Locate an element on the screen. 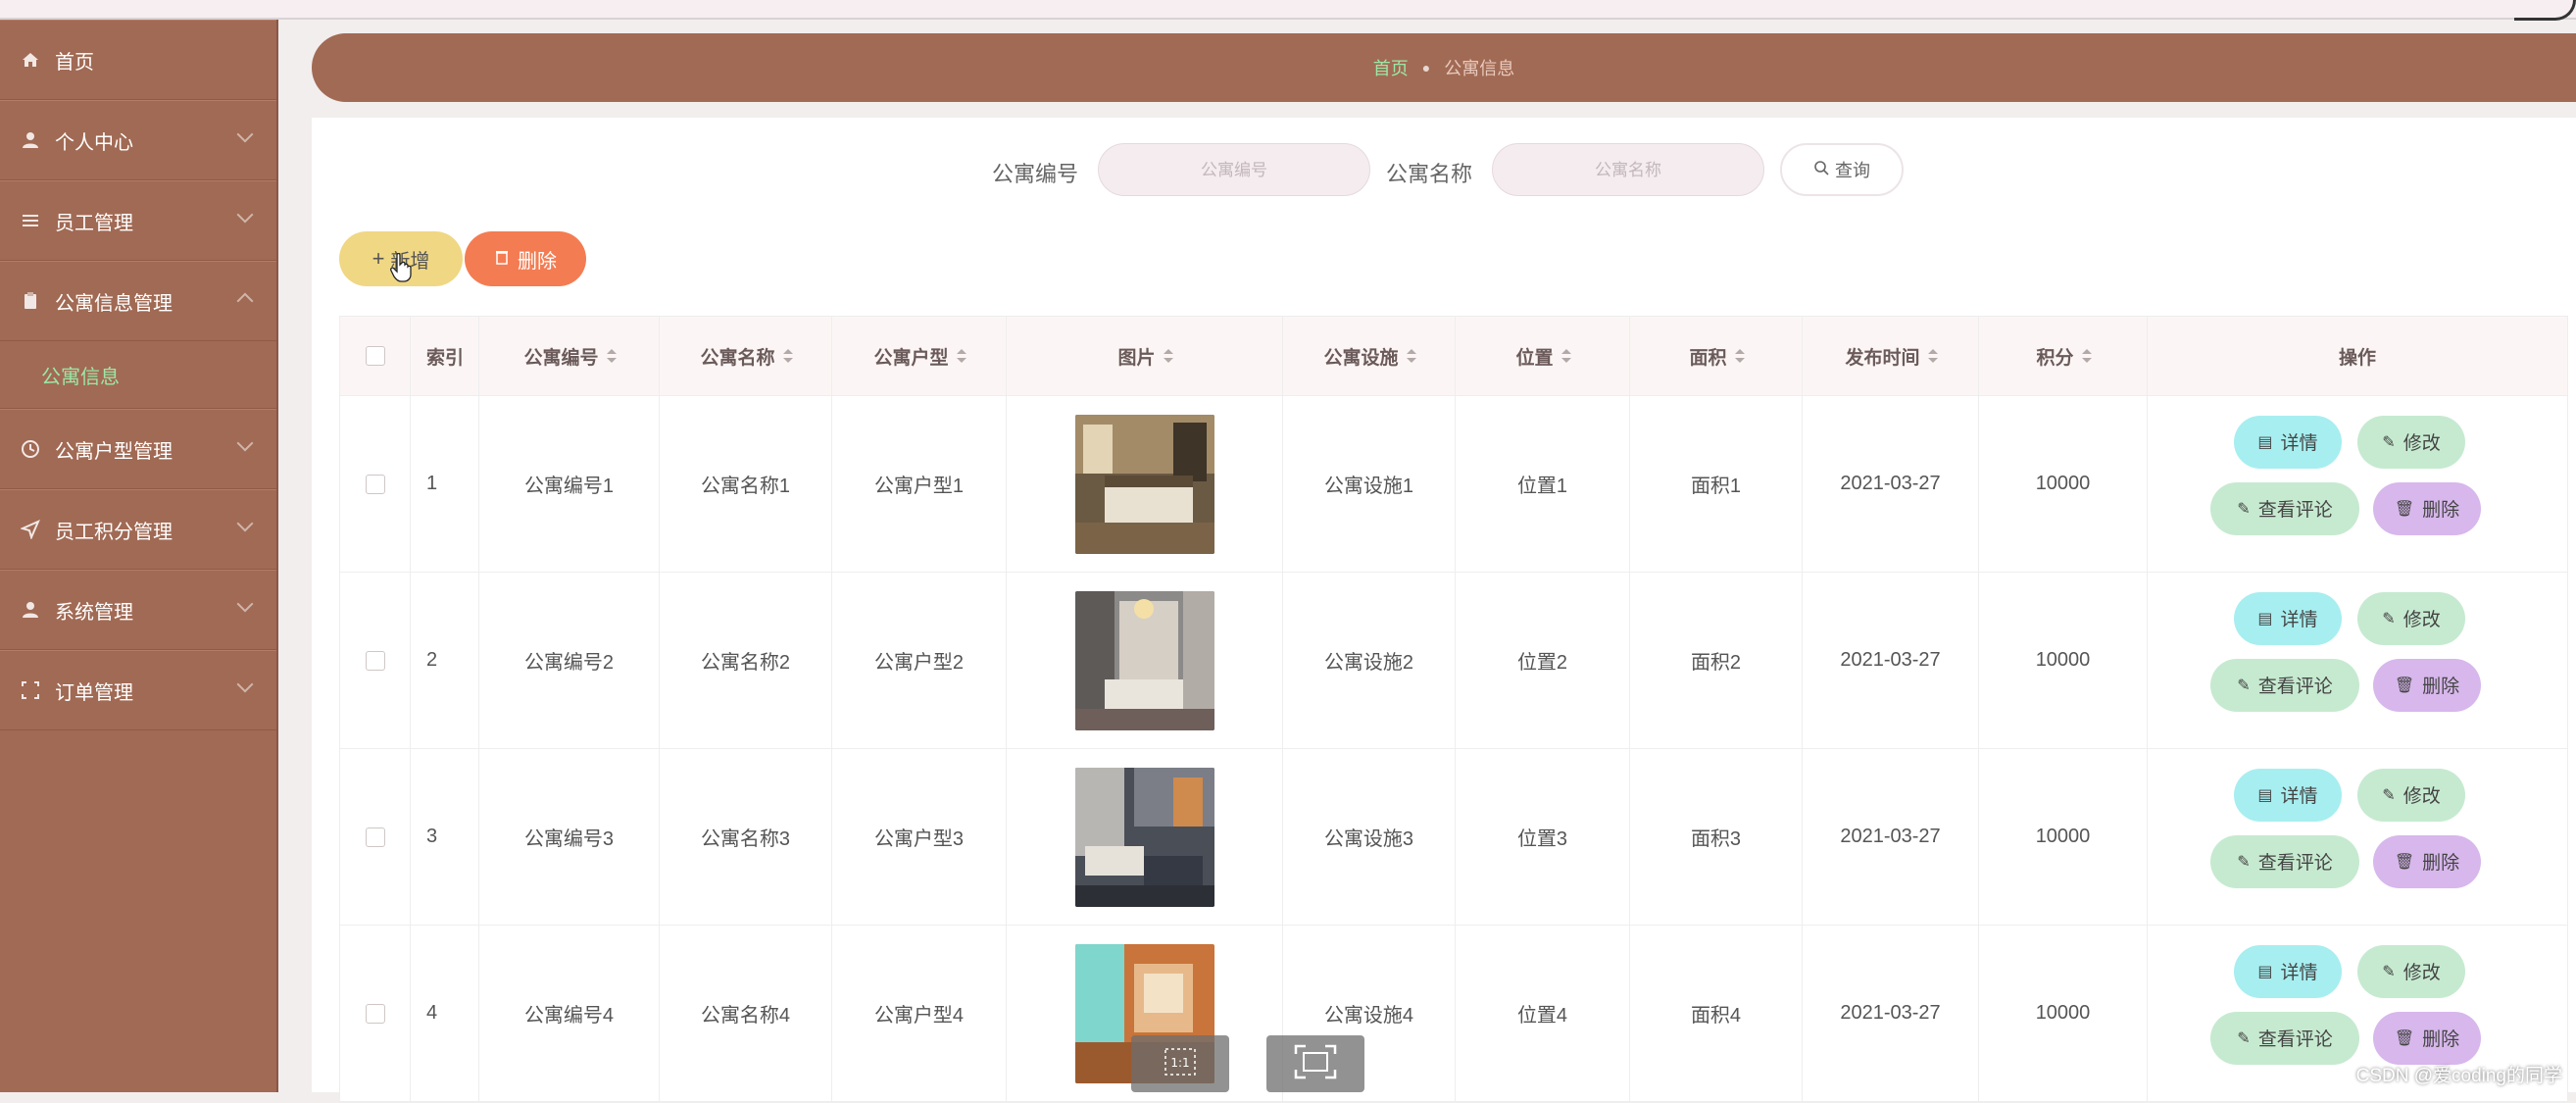 The image size is (2576, 1103). window-top-strip is located at coordinates (1288, 10).